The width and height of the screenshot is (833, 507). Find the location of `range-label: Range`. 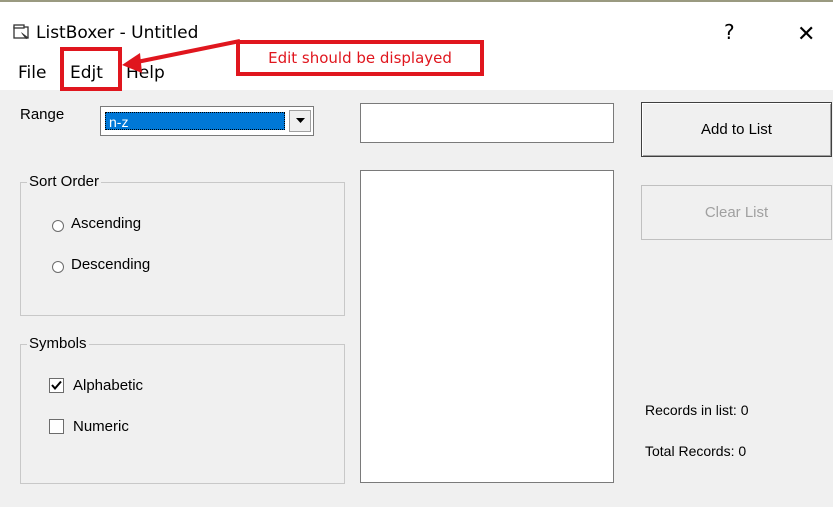

range-label: Range is located at coordinates (42, 114).